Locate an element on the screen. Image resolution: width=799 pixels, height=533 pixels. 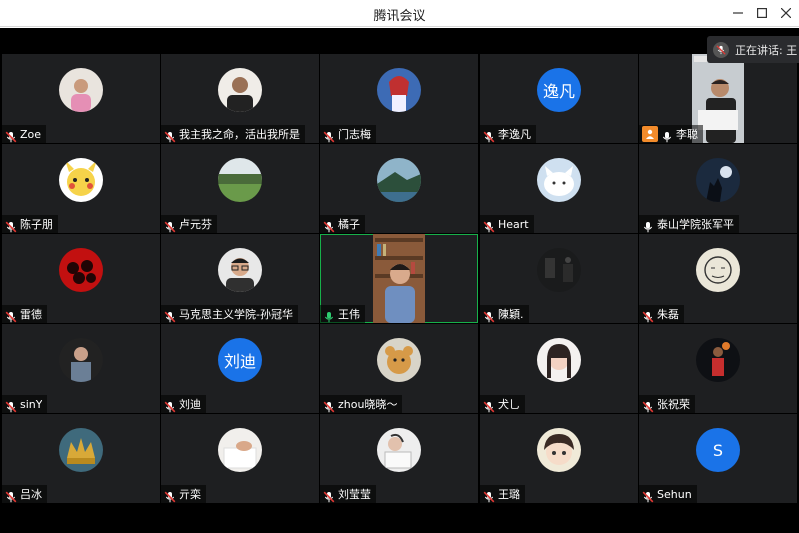
participant-tile: 陈子朋 is located at coordinates (81, 188).